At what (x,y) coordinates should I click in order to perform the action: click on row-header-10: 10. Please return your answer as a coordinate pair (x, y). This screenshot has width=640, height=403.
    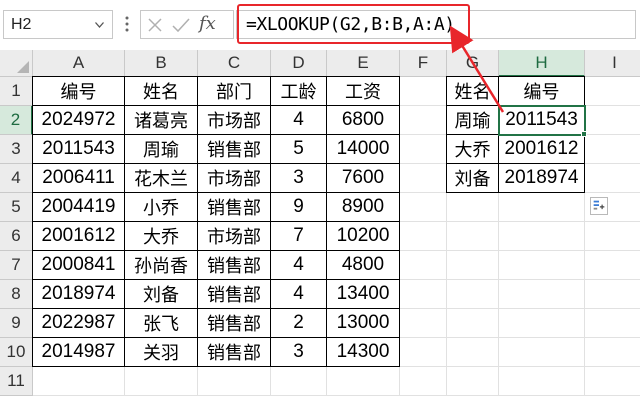
    Looking at the image, I should click on (16, 352).